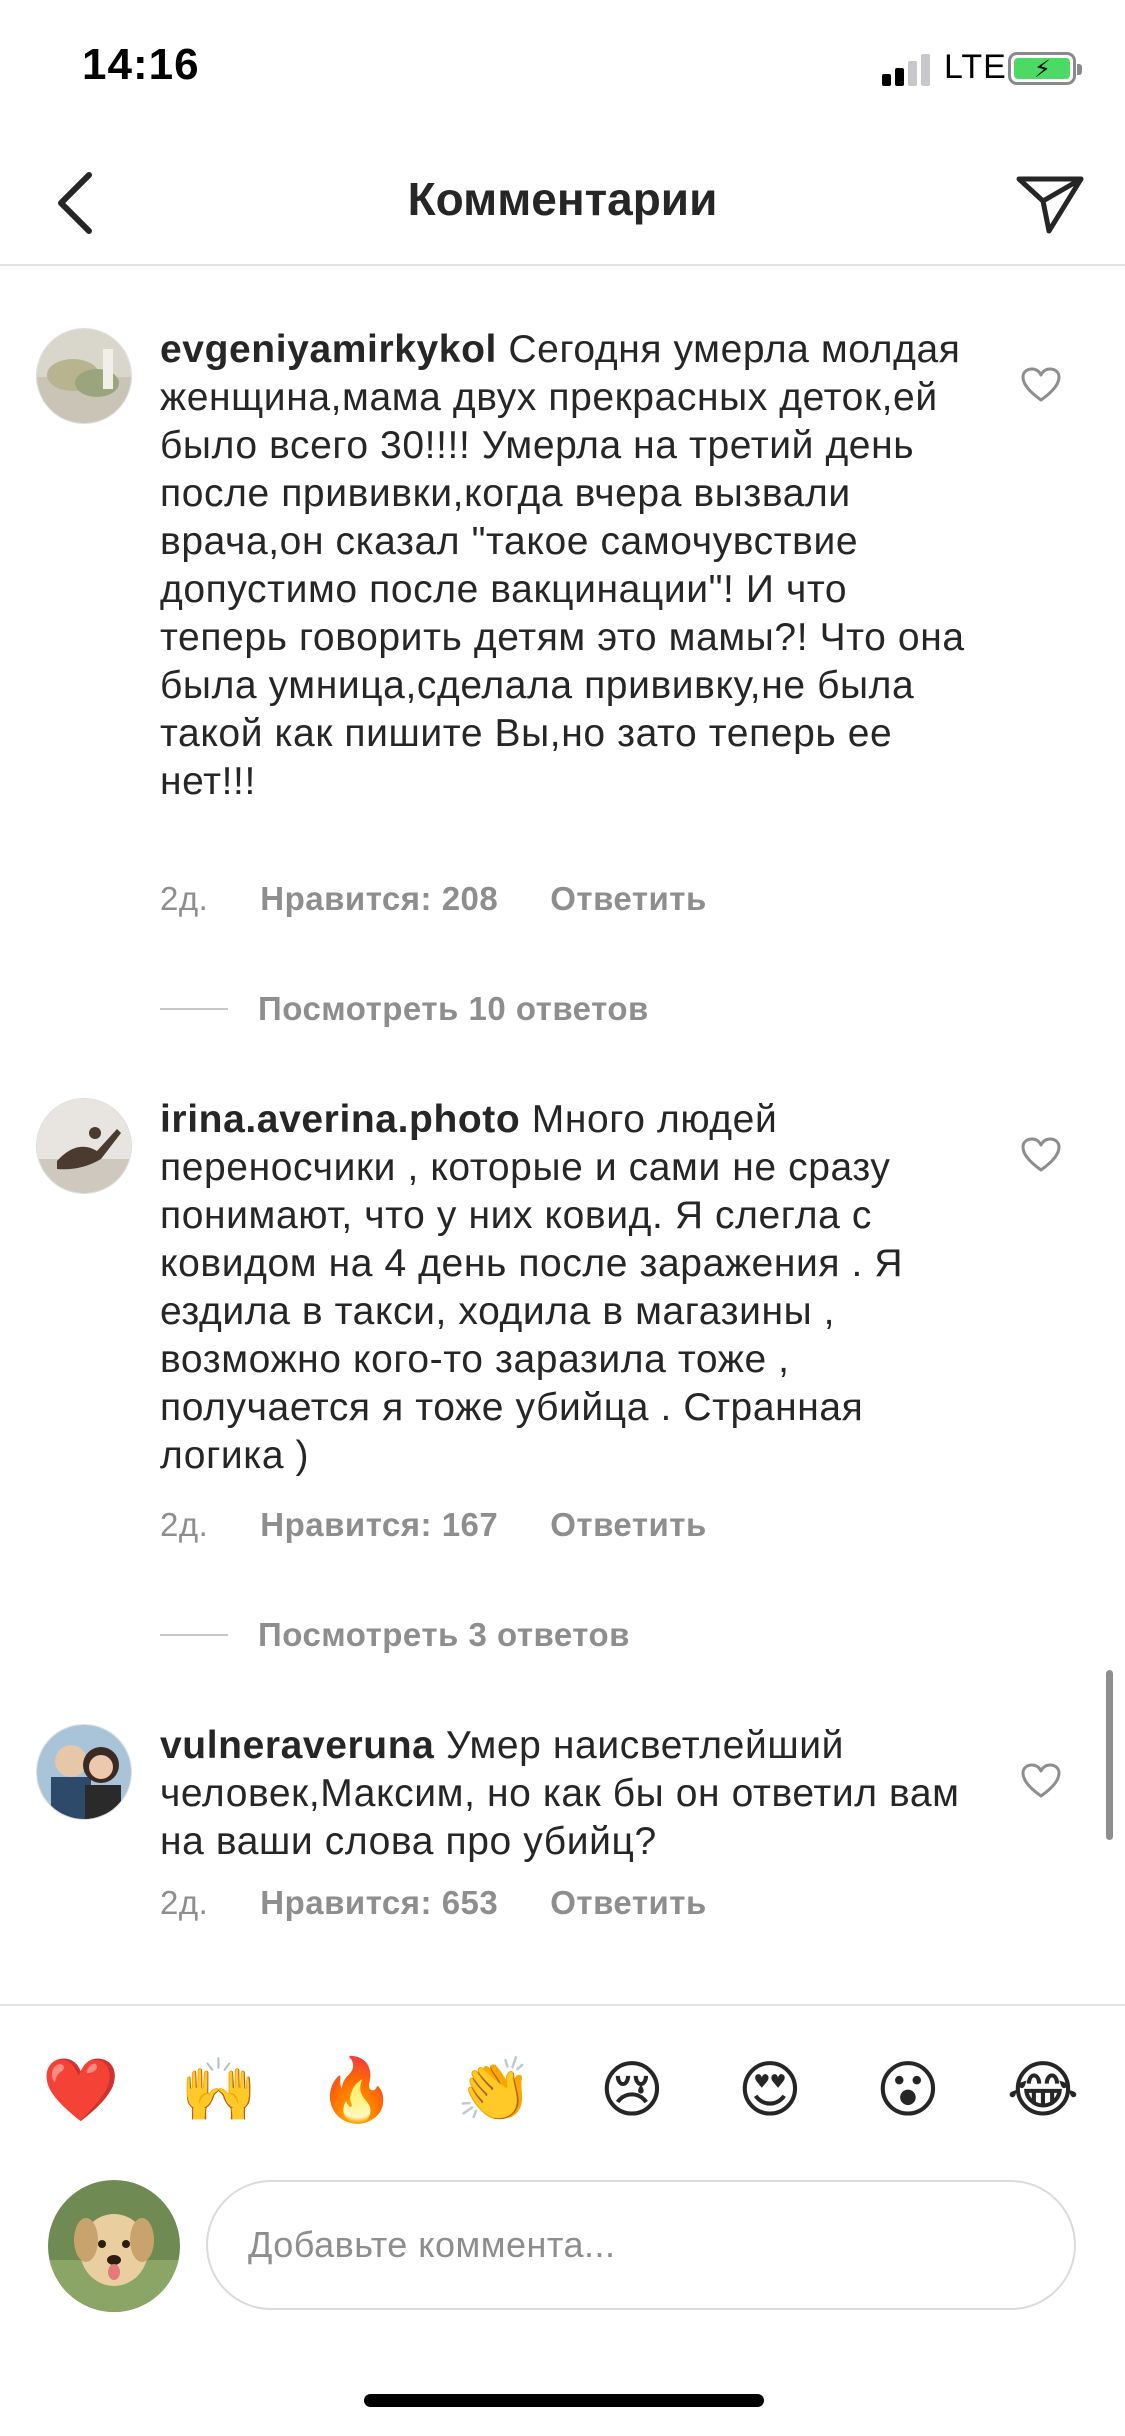  I want to click on share-button, so click(1050, 203).